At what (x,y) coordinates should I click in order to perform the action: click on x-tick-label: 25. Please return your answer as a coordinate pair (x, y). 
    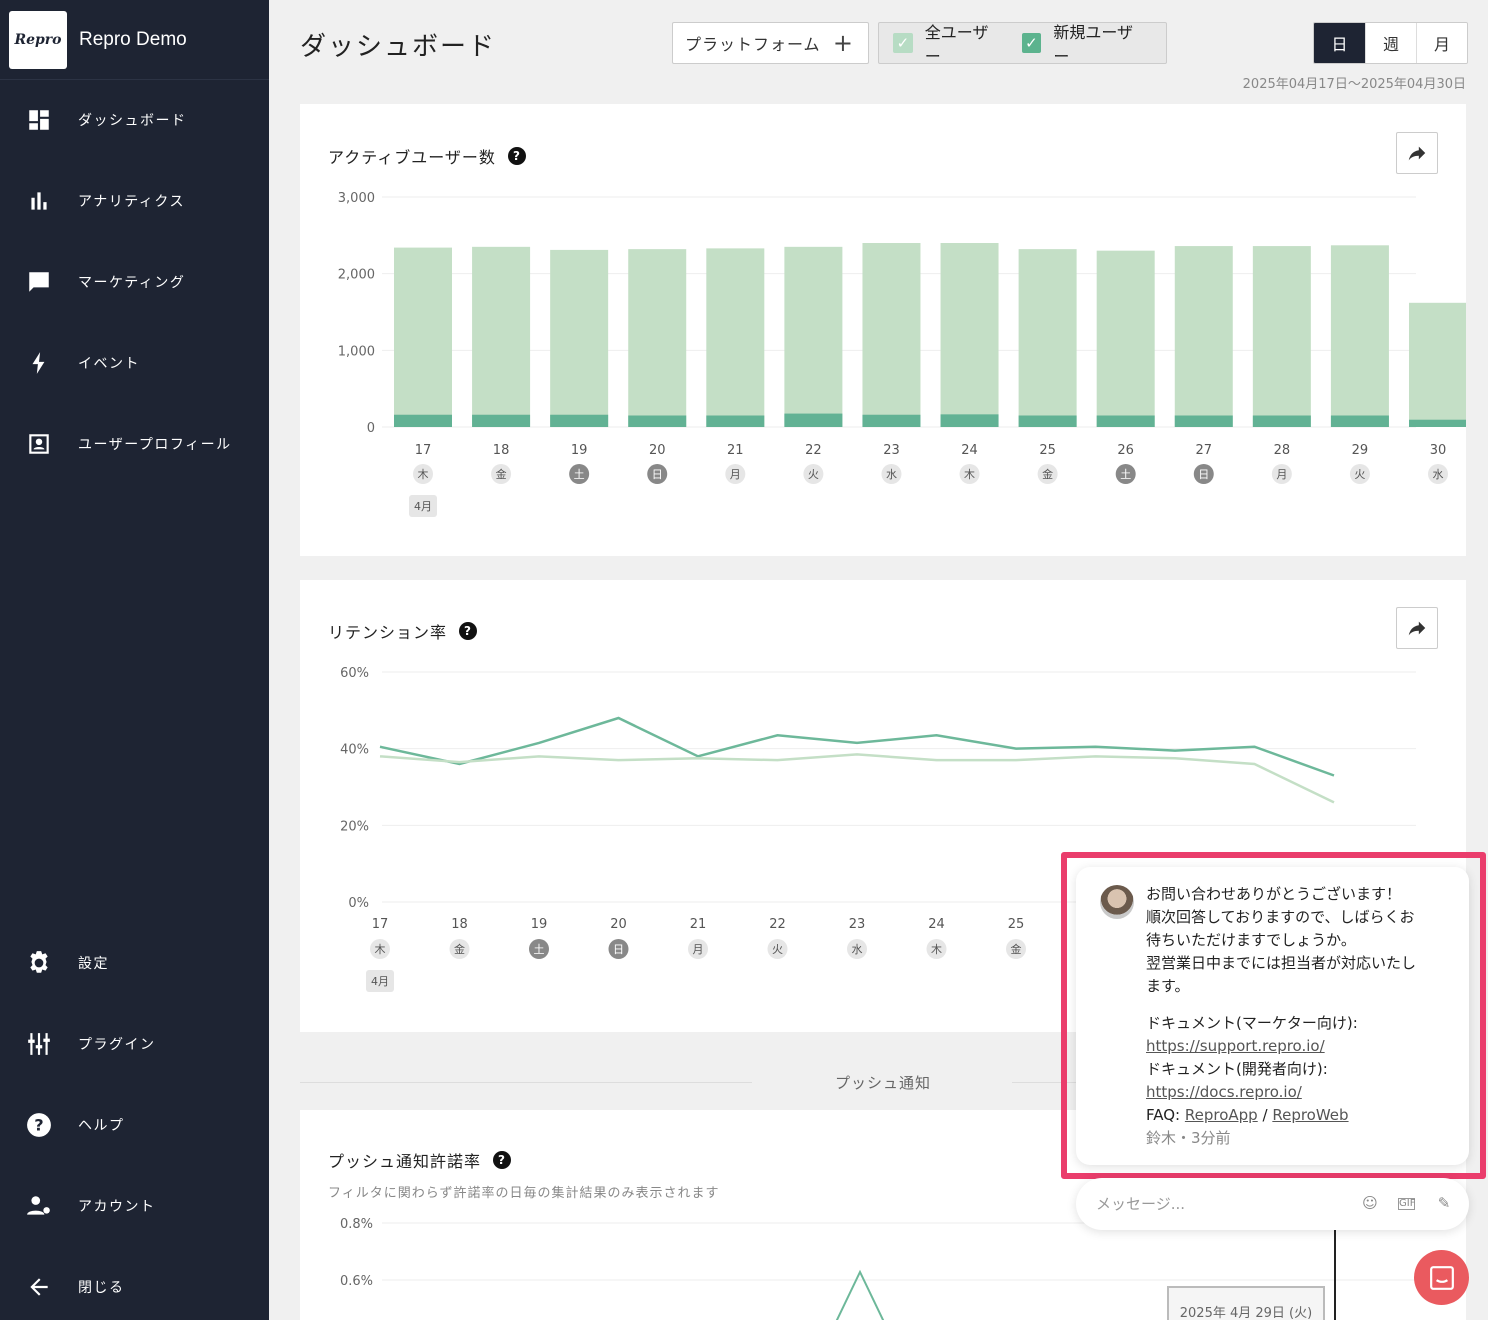
    Looking at the image, I should click on (1047, 450).